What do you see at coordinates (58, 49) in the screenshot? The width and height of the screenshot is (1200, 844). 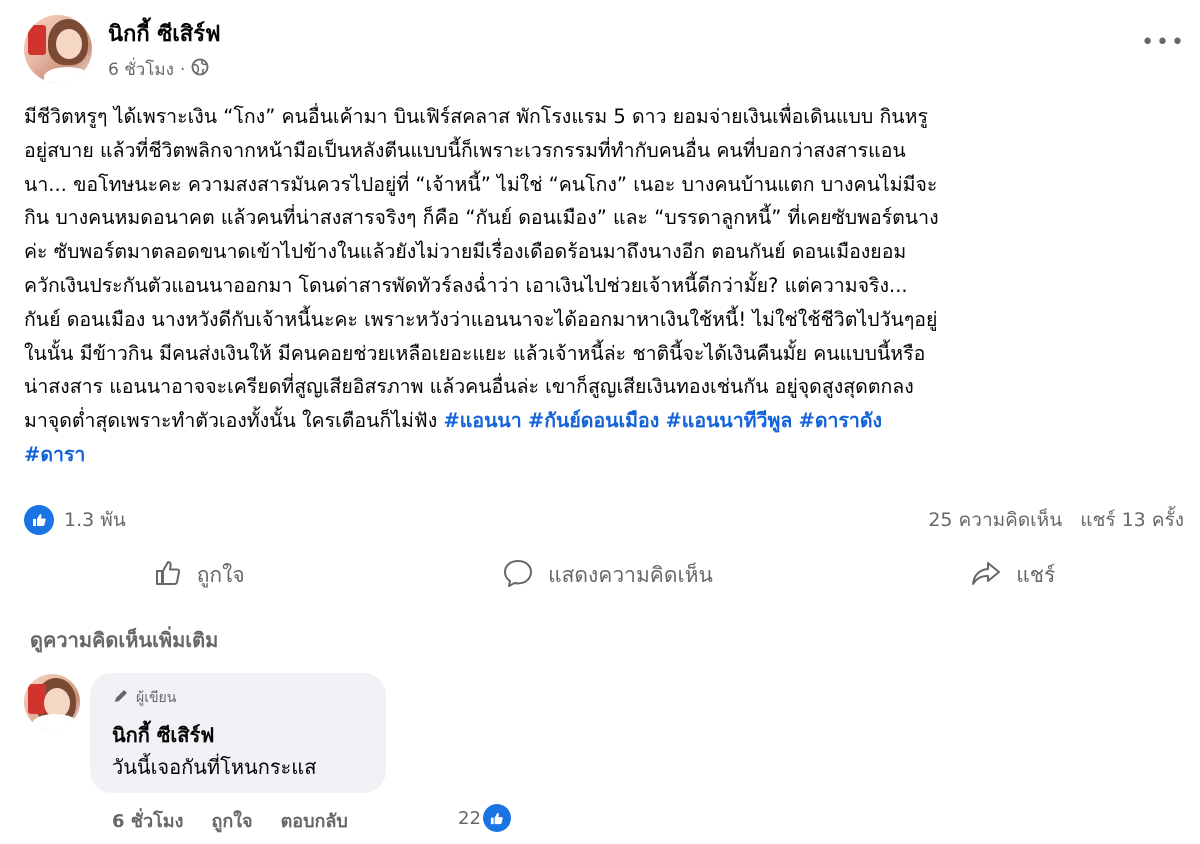 I see `author-avatar` at bounding box center [58, 49].